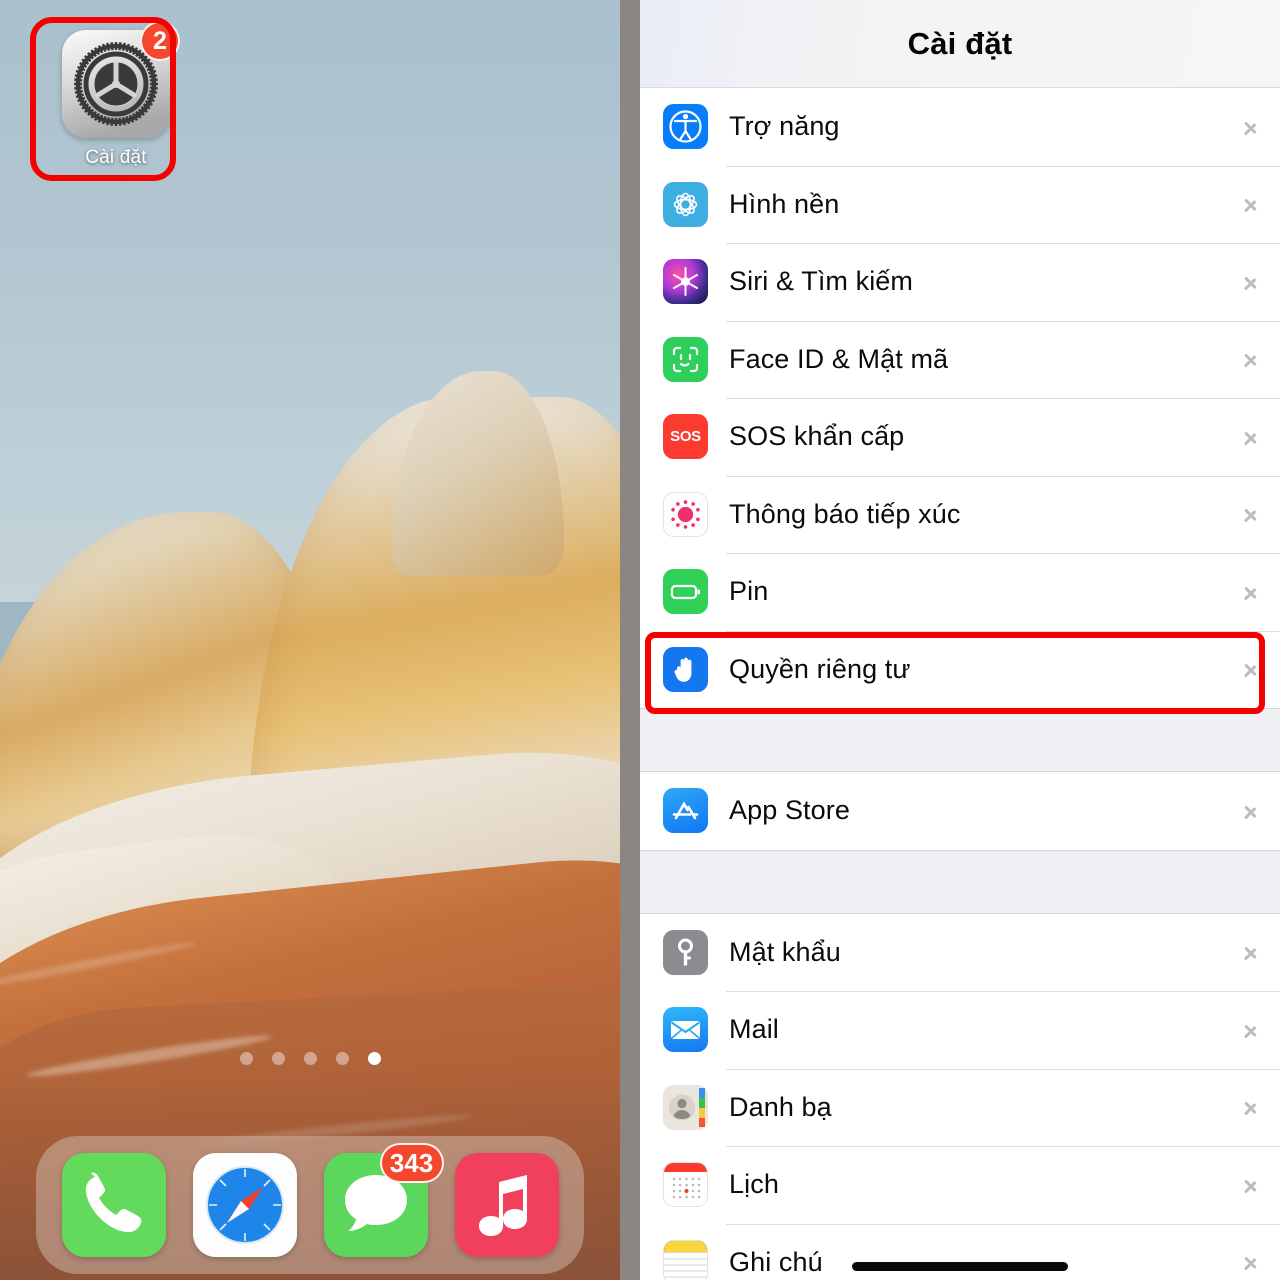 The width and height of the screenshot is (1280, 1280). Describe the element at coordinates (685, 514) in the screenshot. I see `exposure-notification-icon` at that location.